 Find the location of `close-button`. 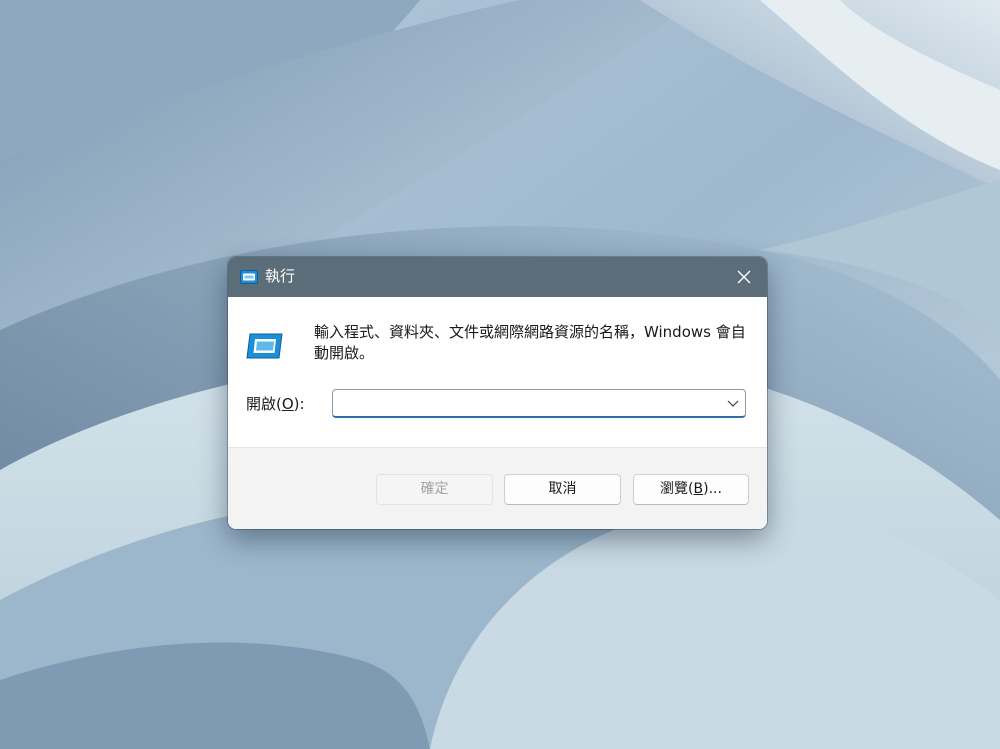

close-button is located at coordinates (744, 277).